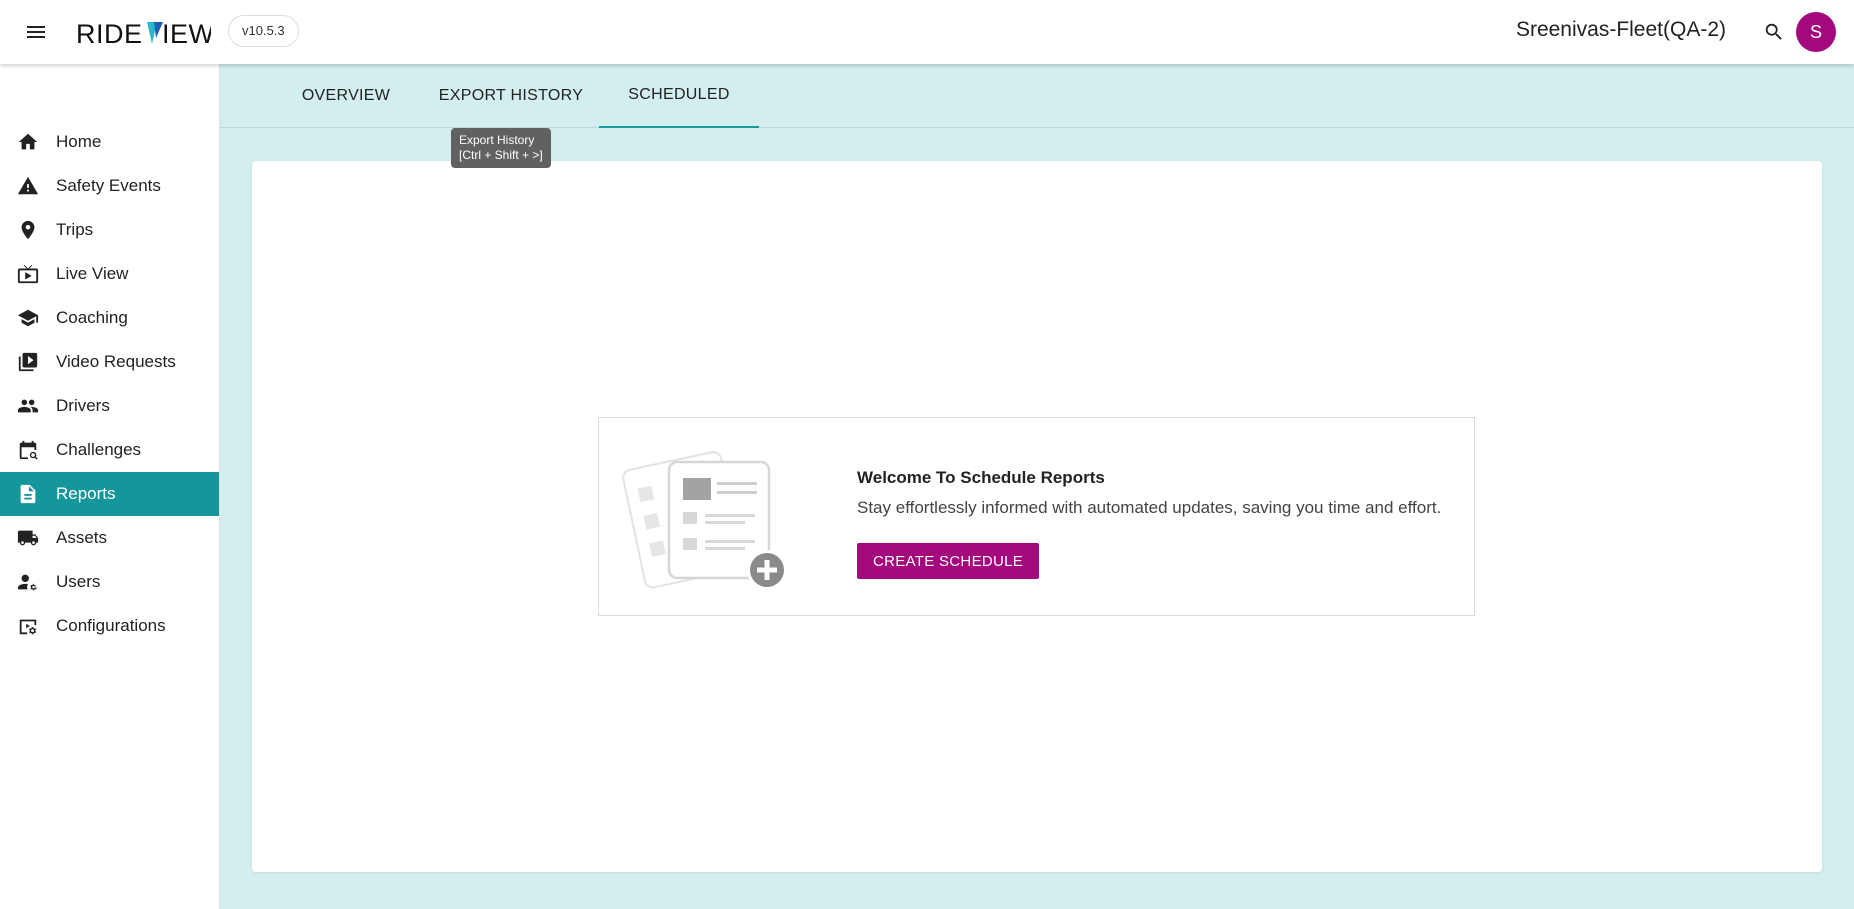 Image resolution: width=1854 pixels, height=909 pixels. Describe the element at coordinates (497, 140) in the screenshot. I see `tooltip-title: Export History` at that location.